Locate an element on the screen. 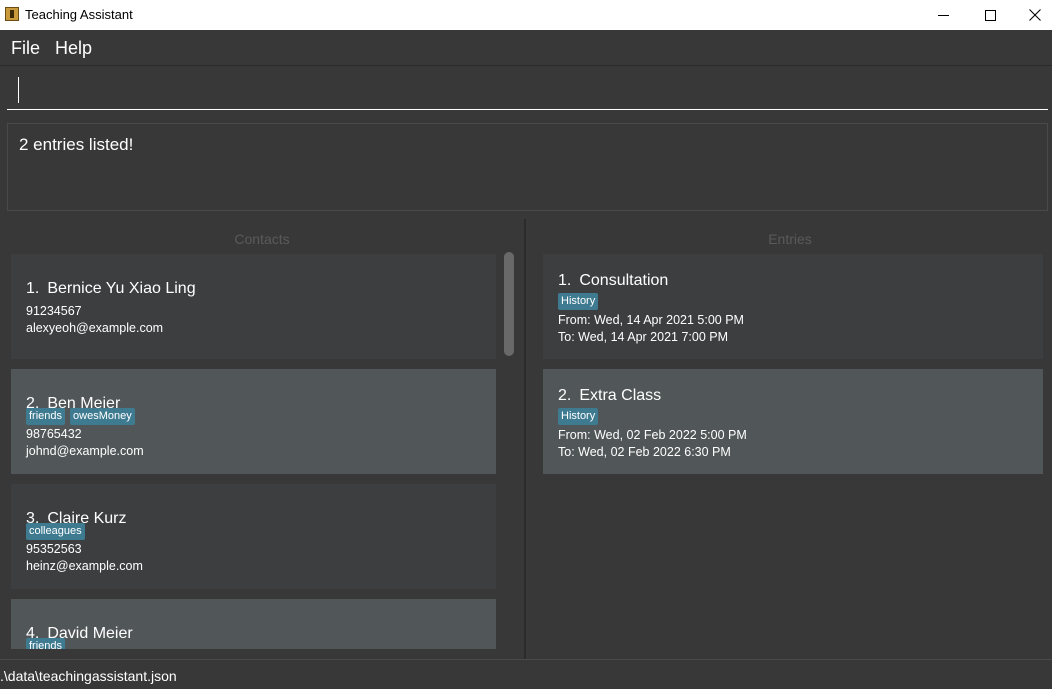  tag: colleagues is located at coordinates (55, 531).